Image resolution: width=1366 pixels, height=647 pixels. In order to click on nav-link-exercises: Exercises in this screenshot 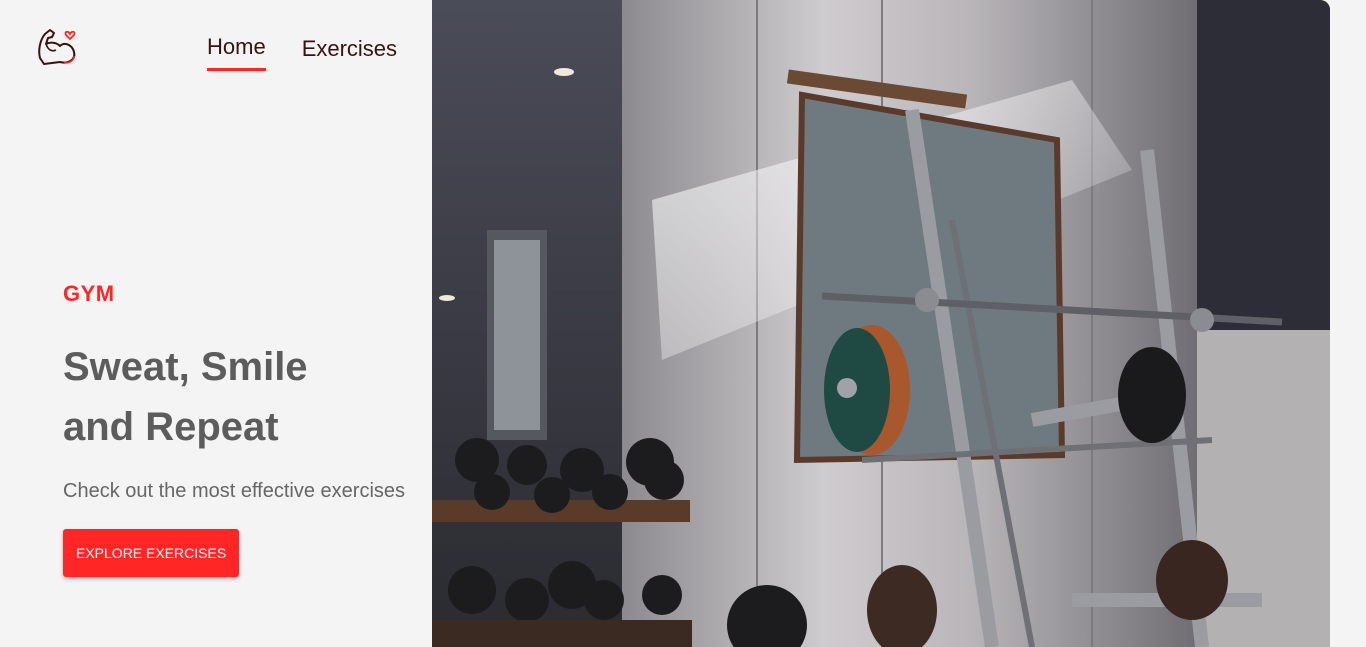, I will do `click(349, 53)`.